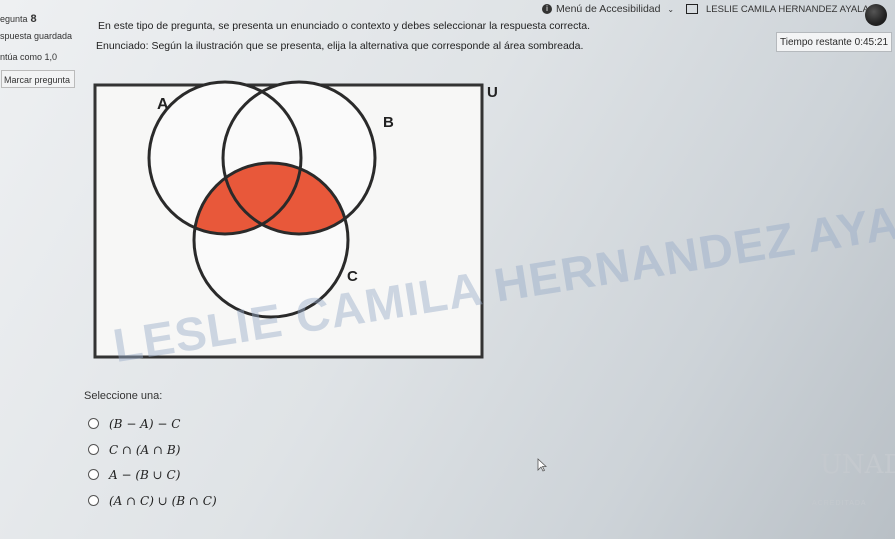  What do you see at coordinates (38, 79) in the screenshot?
I see `flag-question-button: Marcar pregunta` at bounding box center [38, 79].